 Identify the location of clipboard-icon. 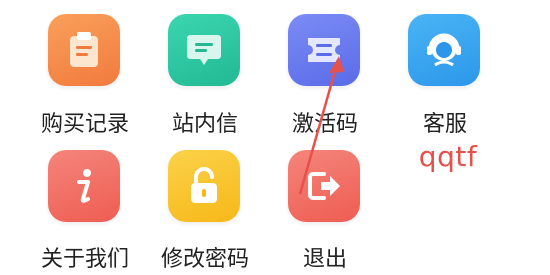
(84, 49).